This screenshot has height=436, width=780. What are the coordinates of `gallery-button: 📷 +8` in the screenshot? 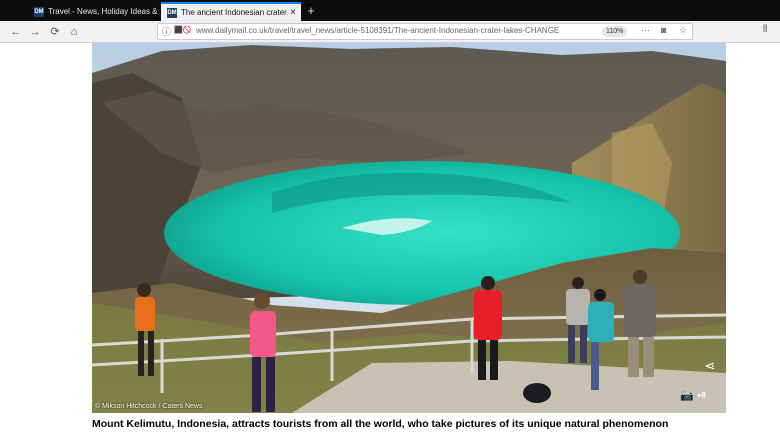 It's located at (693, 395).